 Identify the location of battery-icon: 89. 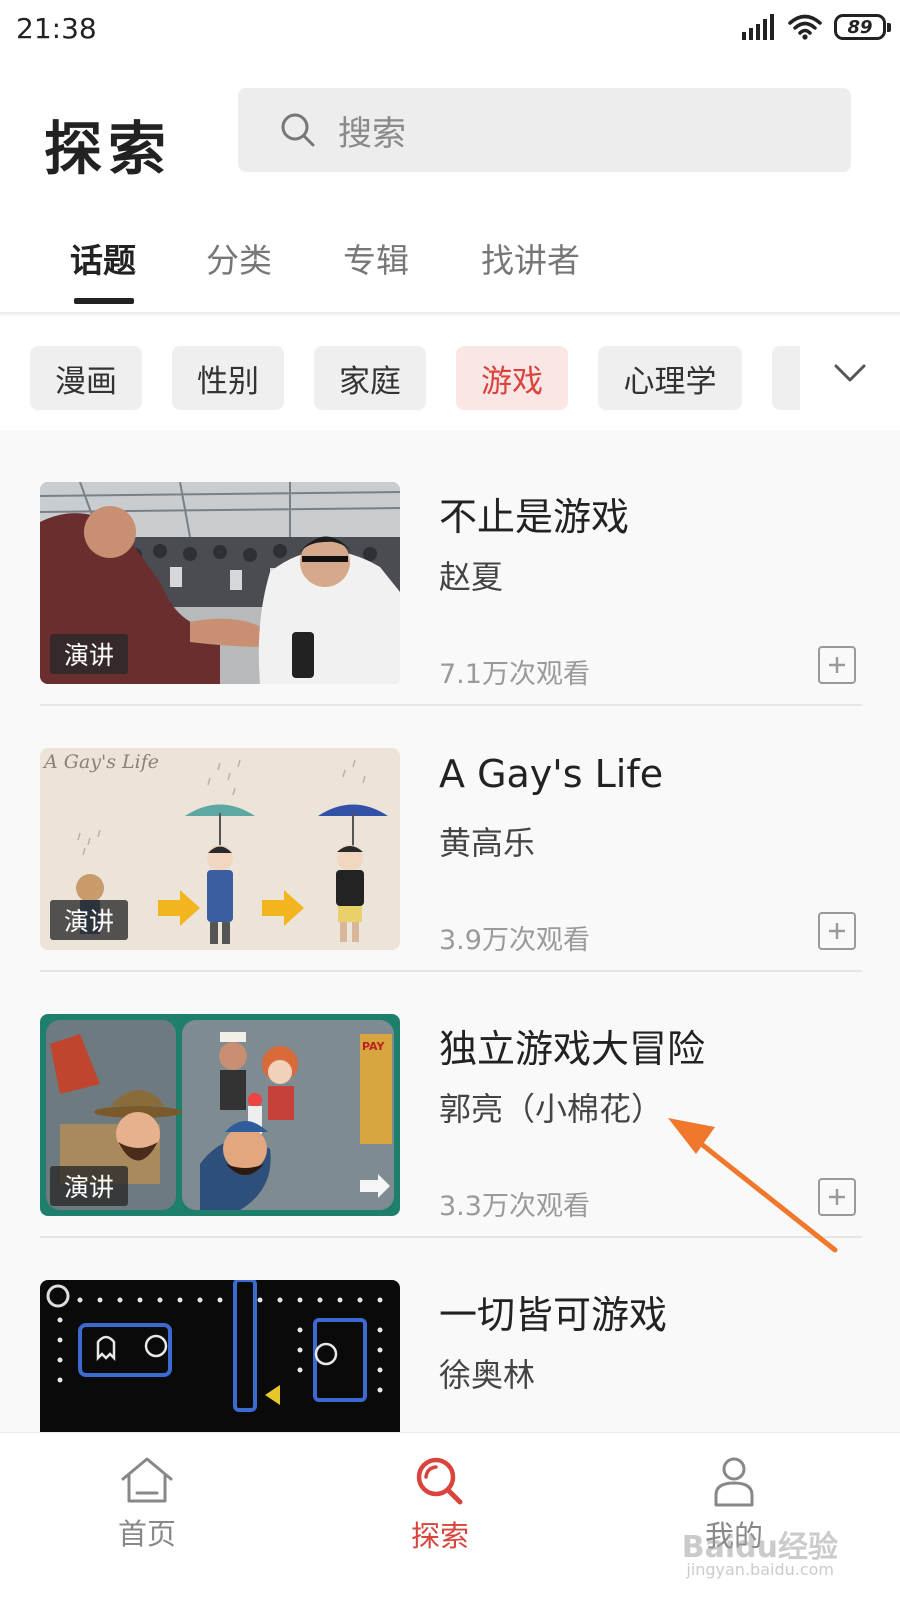
(862, 27).